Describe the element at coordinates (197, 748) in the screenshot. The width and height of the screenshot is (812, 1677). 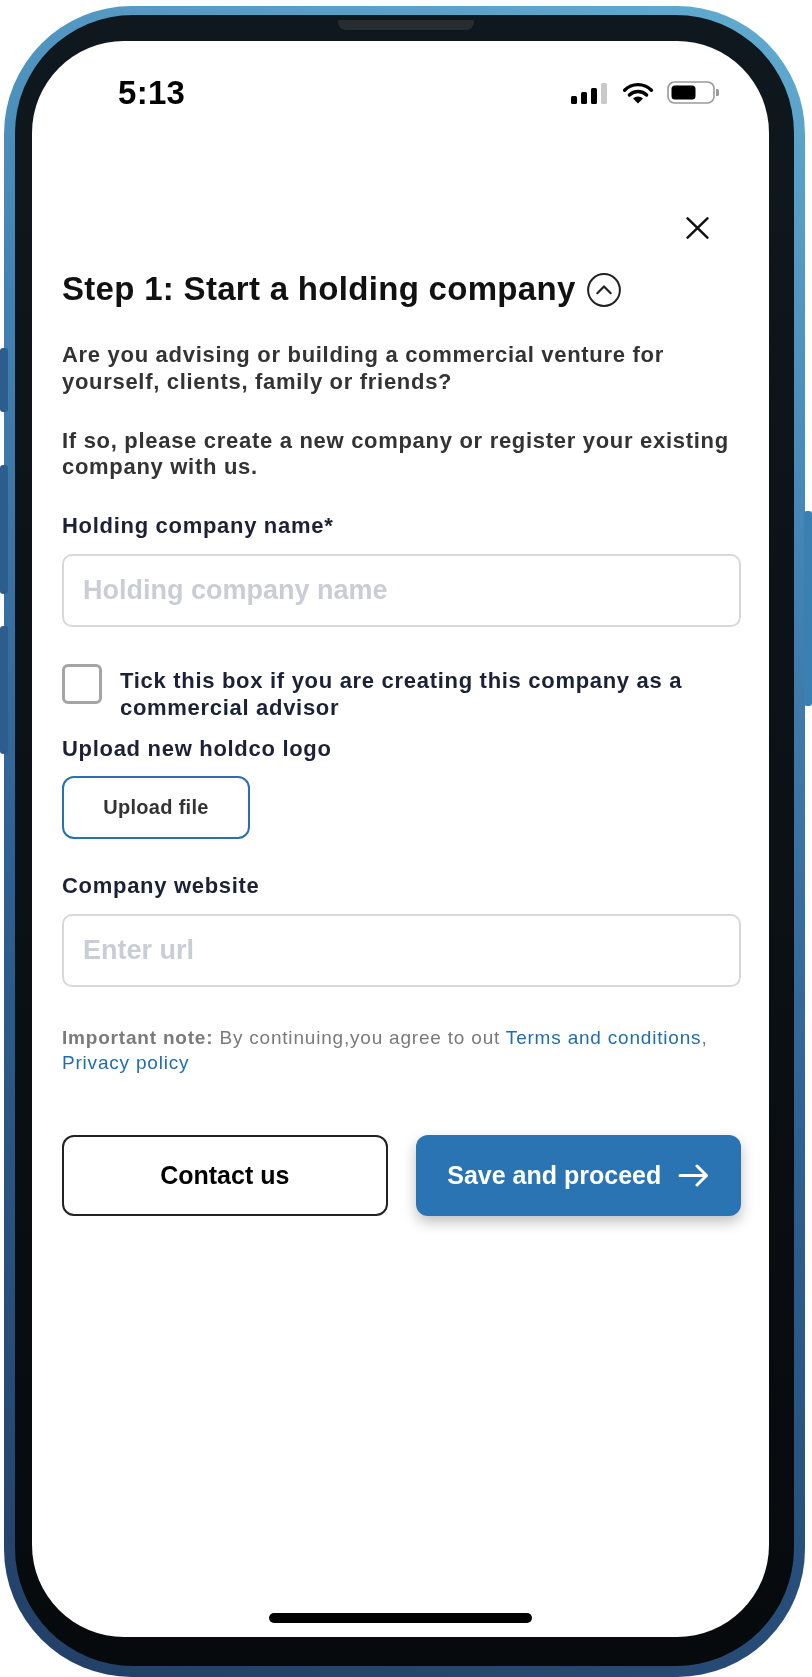
I see `field-label: Upload new holdco logo` at that location.